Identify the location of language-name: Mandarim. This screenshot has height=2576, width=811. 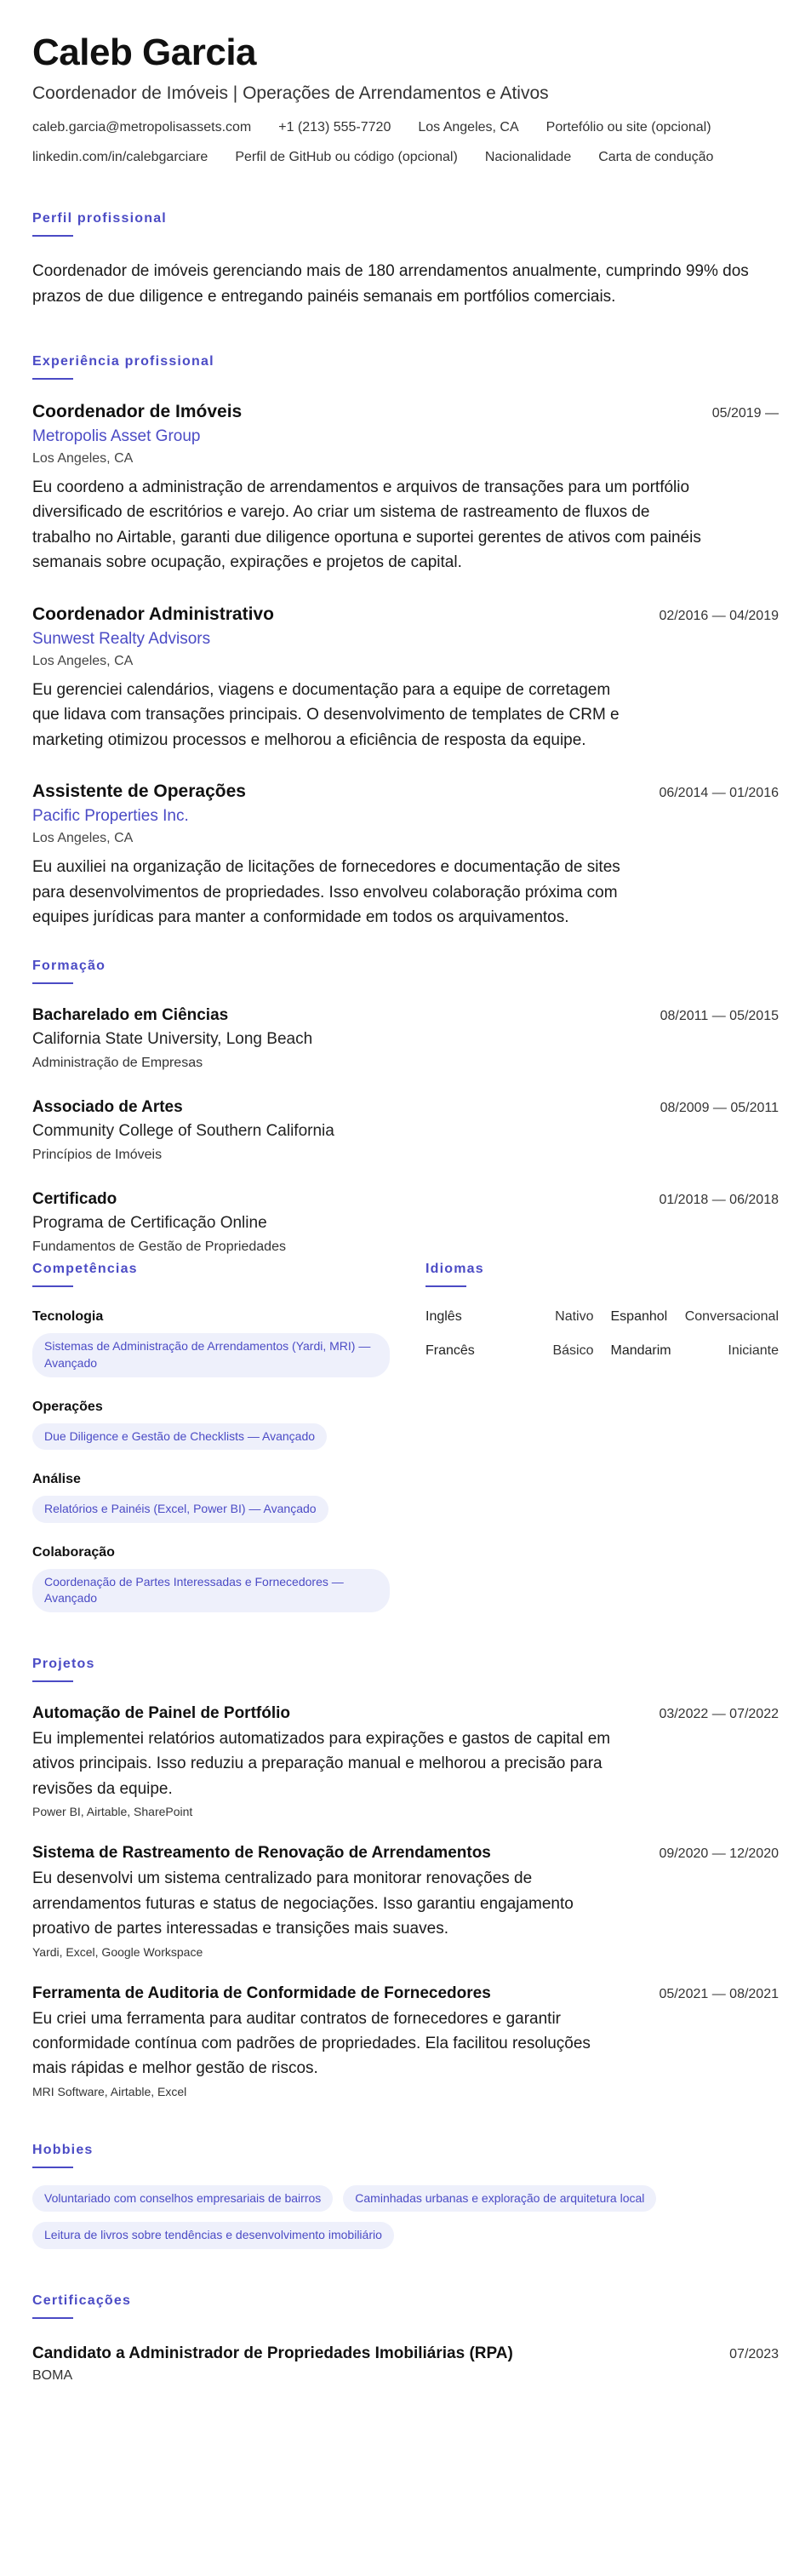
(640, 1351).